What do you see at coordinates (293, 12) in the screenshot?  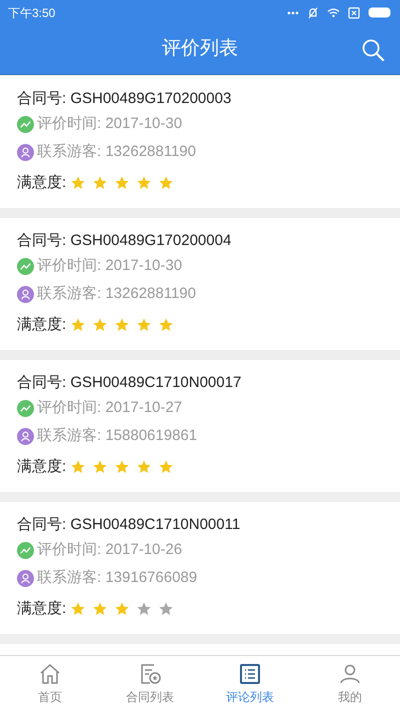 I see `signal-dots-icon` at bounding box center [293, 12].